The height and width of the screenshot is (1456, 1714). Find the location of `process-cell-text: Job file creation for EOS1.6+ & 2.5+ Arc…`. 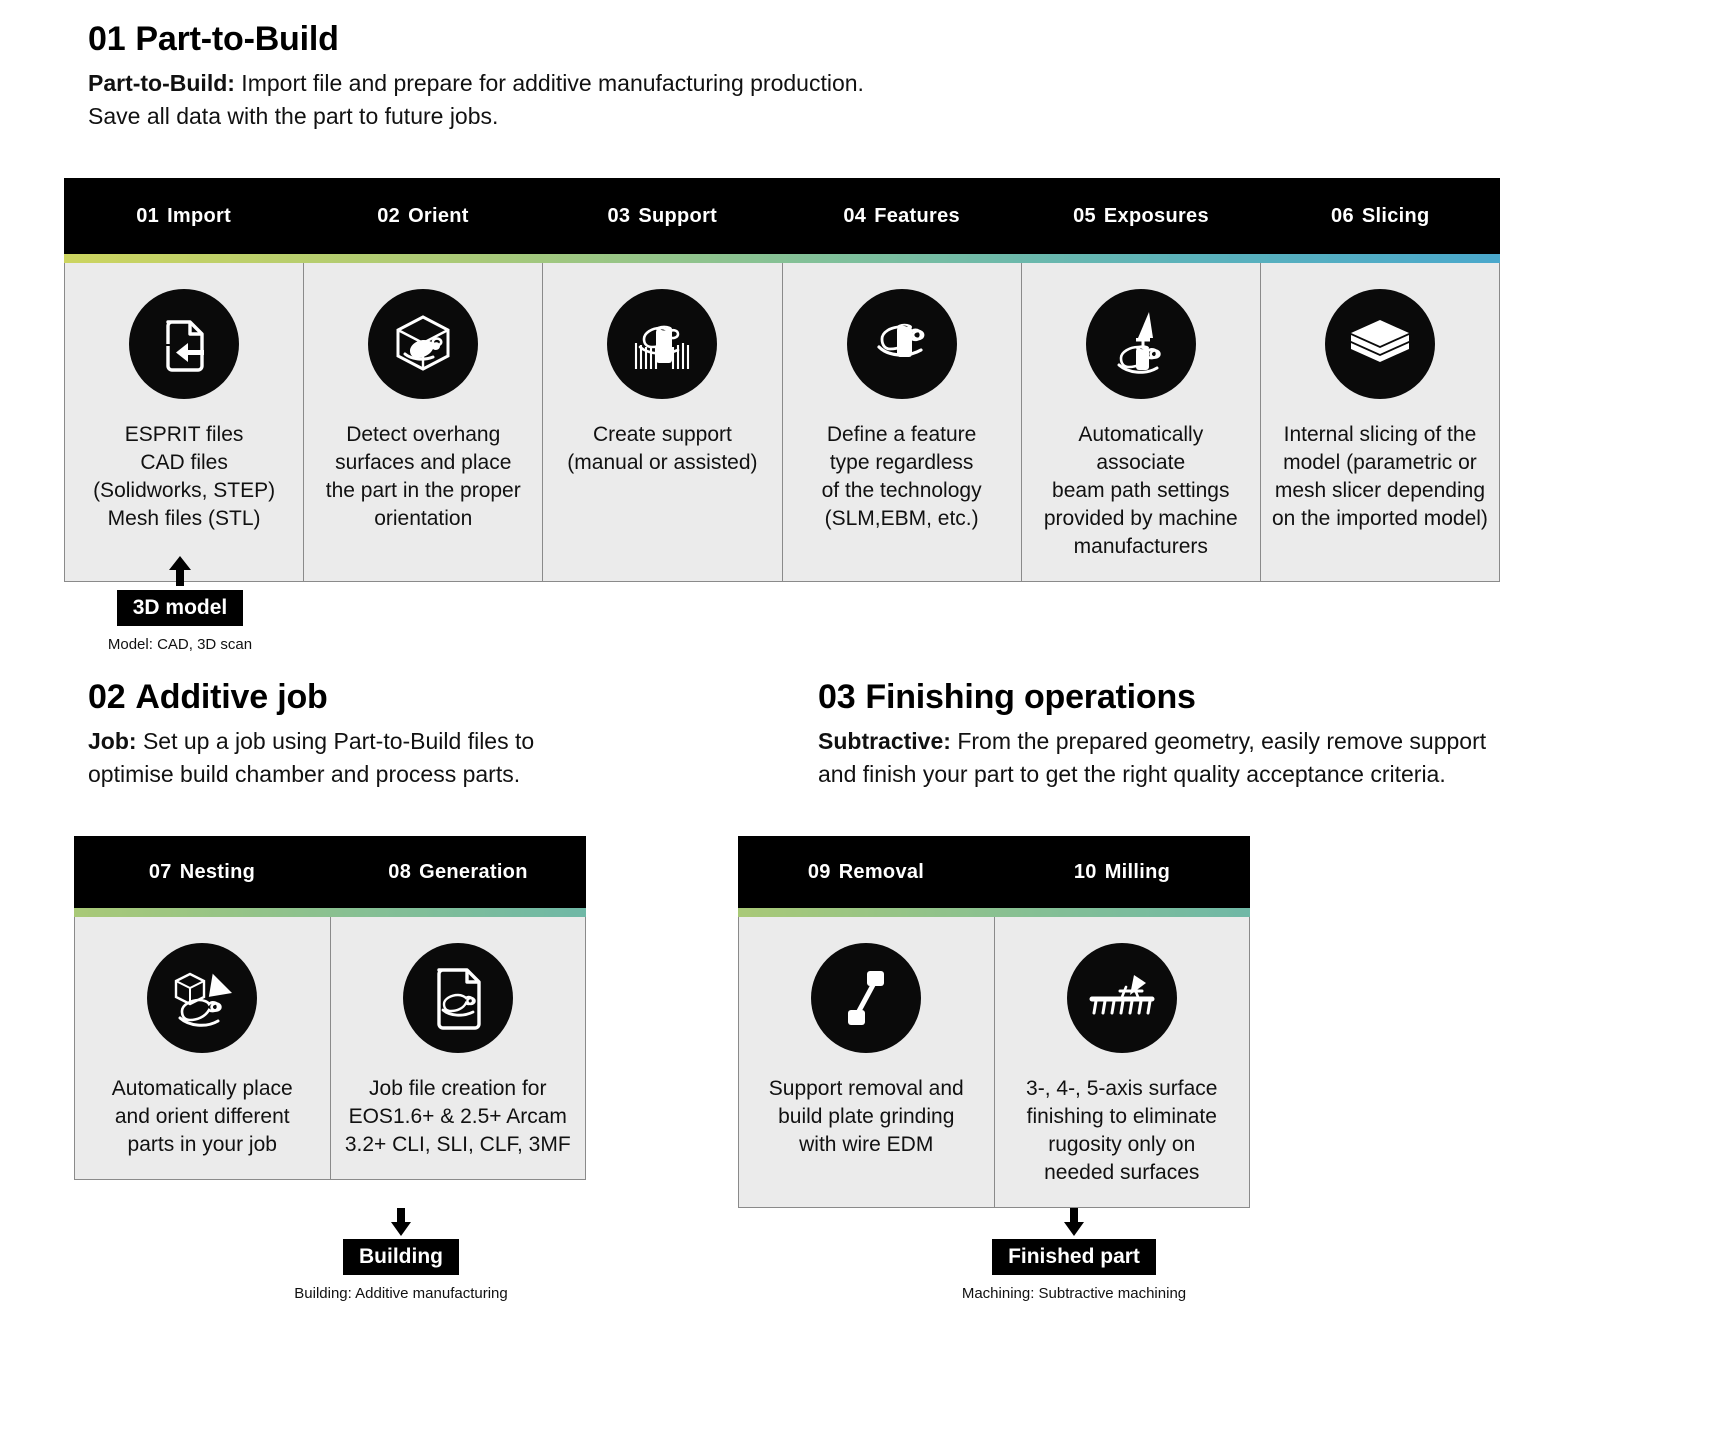

process-cell-text: Job file creation for EOS1.6+ & 2.5+ Arc… is located at coordinates (457, 1116).